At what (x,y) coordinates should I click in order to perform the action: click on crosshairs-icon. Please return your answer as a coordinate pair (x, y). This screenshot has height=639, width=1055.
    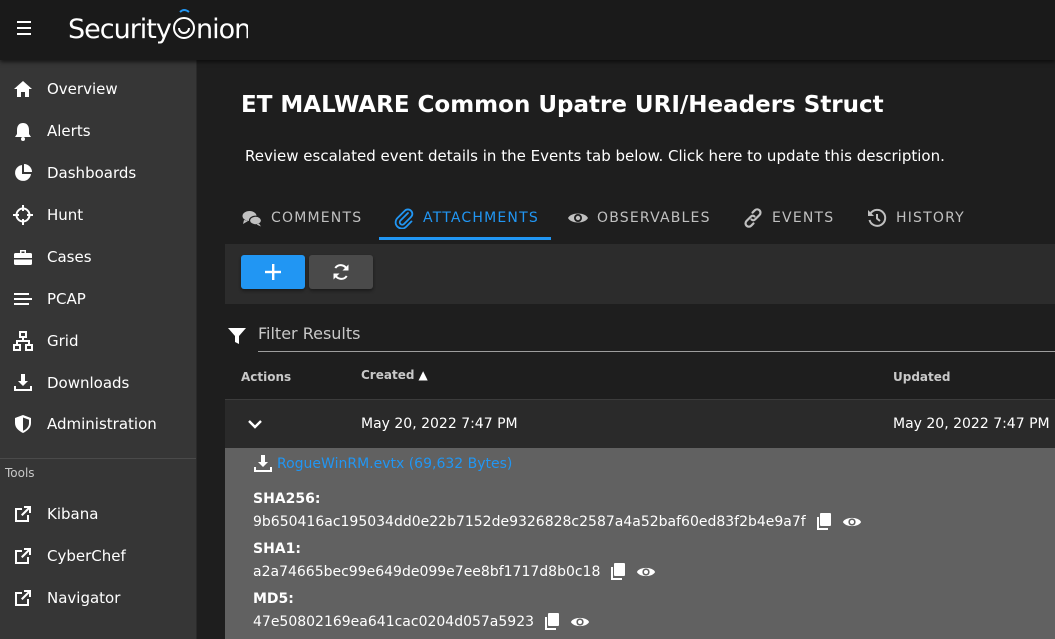
    Looking at the image, I should click on (23, 215).